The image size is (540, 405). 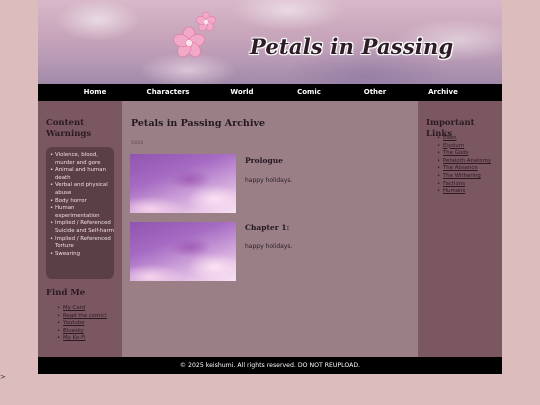 What do you see at coordinates (206, 21) in the screenshot?
I see `small-flower-icon` at bounding box center [206, 21].